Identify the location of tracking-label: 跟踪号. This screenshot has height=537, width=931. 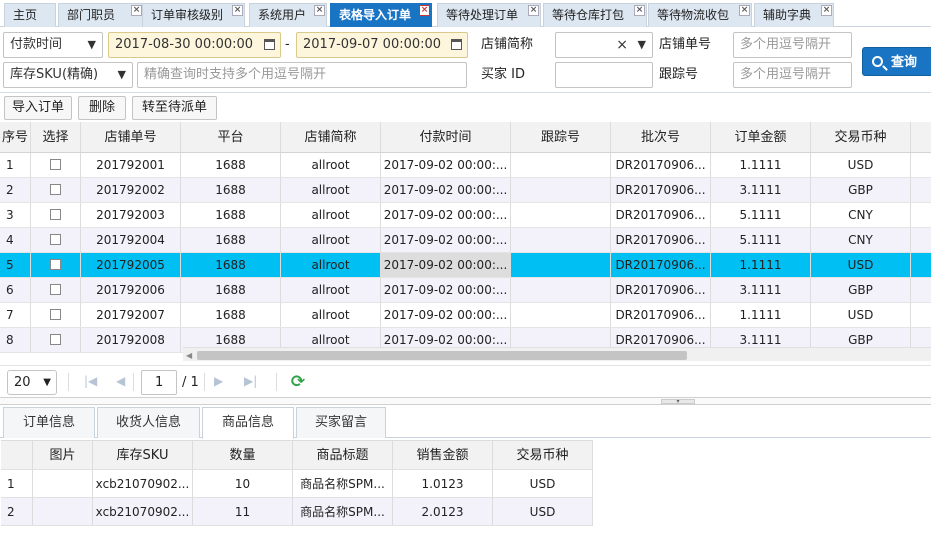
(679, 74).